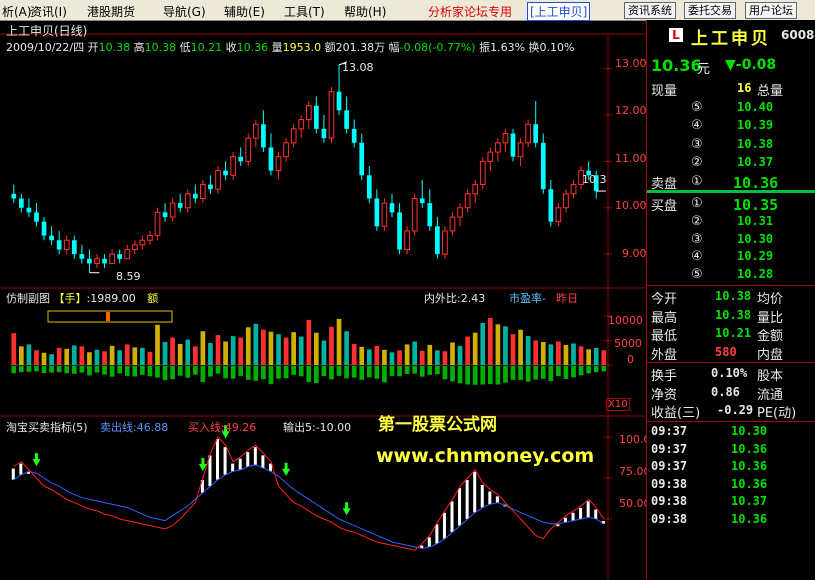 The width and height of the screenshot is (815, 580). What do you see at coordinates (244, 11) in the screenshot?
I see `menu-assist: 辅助(E)` at bounding box center [244, 11].